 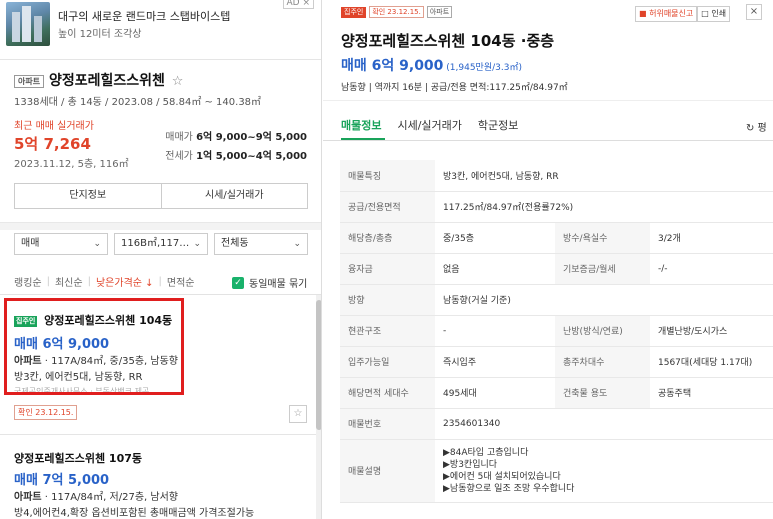 What do you see at coordinates (548, 100) in the screenshot?
I see `detail-divider` at bounding box center [548, 100].